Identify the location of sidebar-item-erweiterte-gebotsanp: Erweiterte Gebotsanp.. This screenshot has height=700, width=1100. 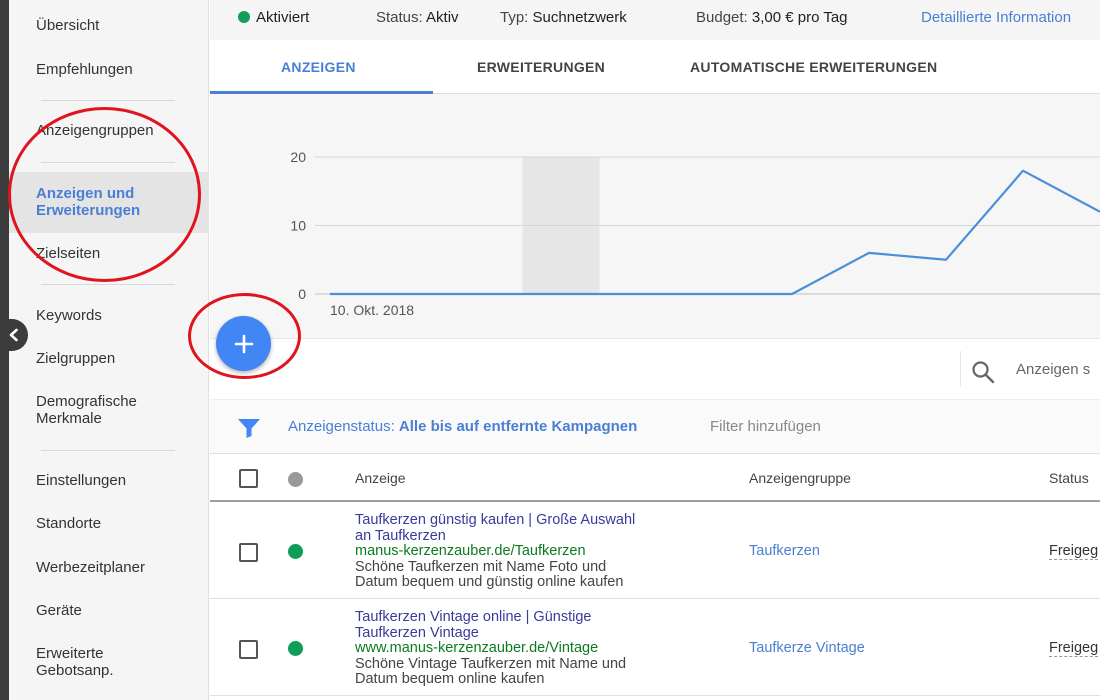
(109, 662).